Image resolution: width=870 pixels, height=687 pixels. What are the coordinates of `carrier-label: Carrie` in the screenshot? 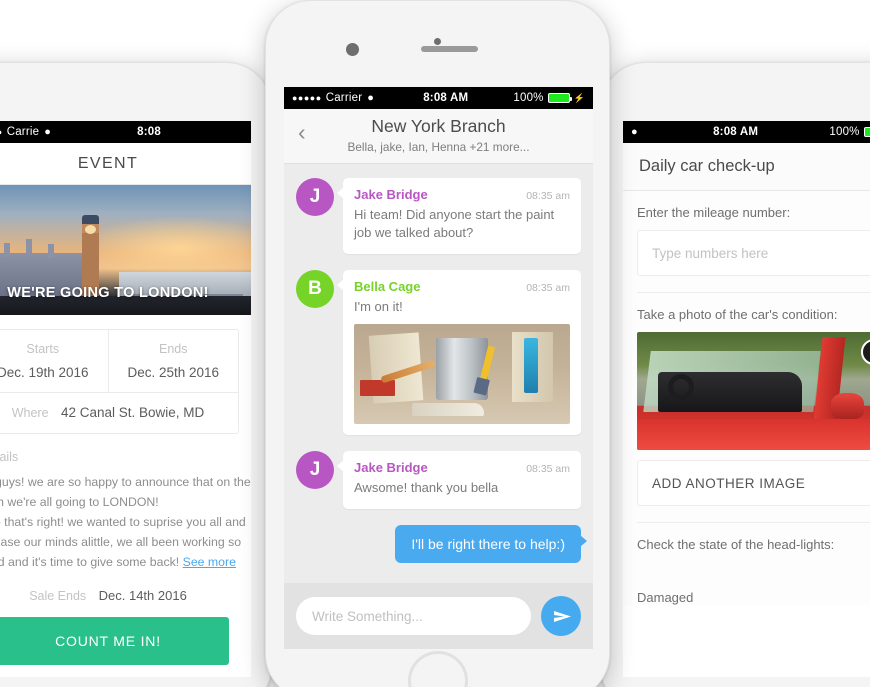 It's located at (23, 132).